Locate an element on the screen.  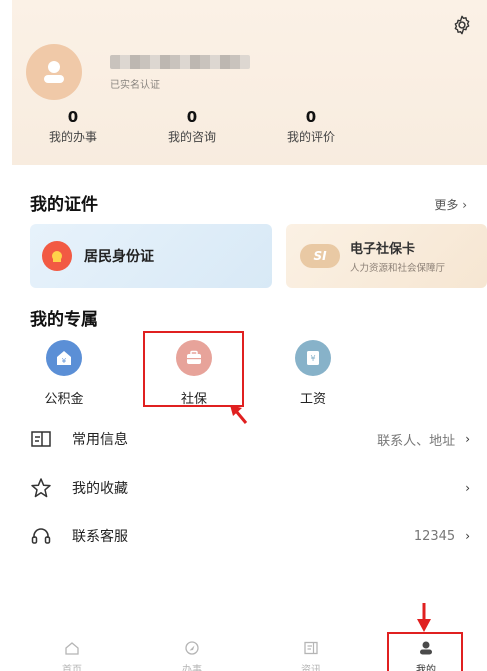
housing-fund-entry: ¥ 公积金 is located at coordinates (64, 373).